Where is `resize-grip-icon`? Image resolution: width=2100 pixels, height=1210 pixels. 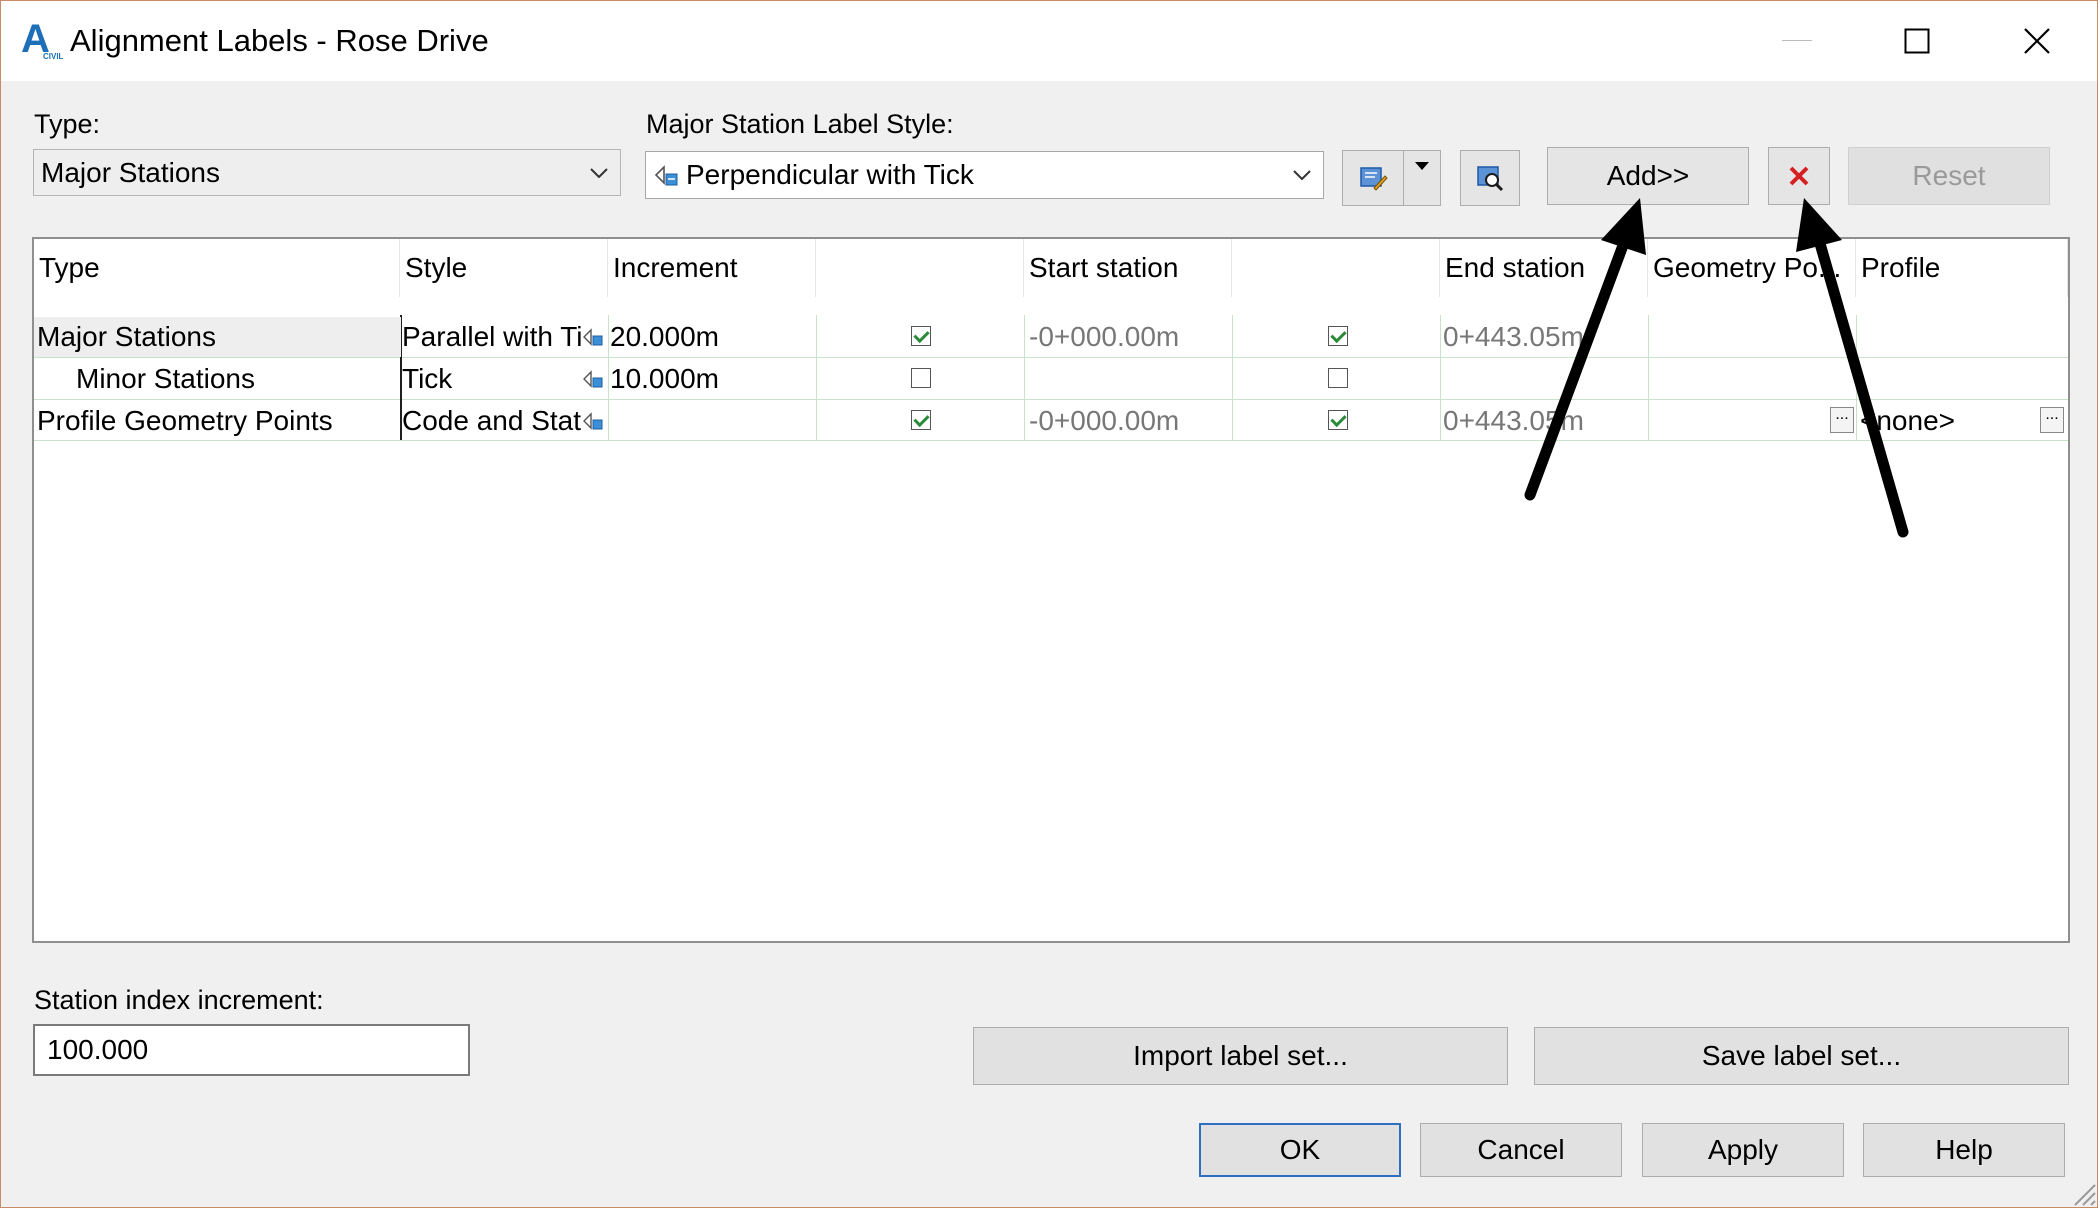 resize-grip-icon is located at coordinates (2082, 1192).